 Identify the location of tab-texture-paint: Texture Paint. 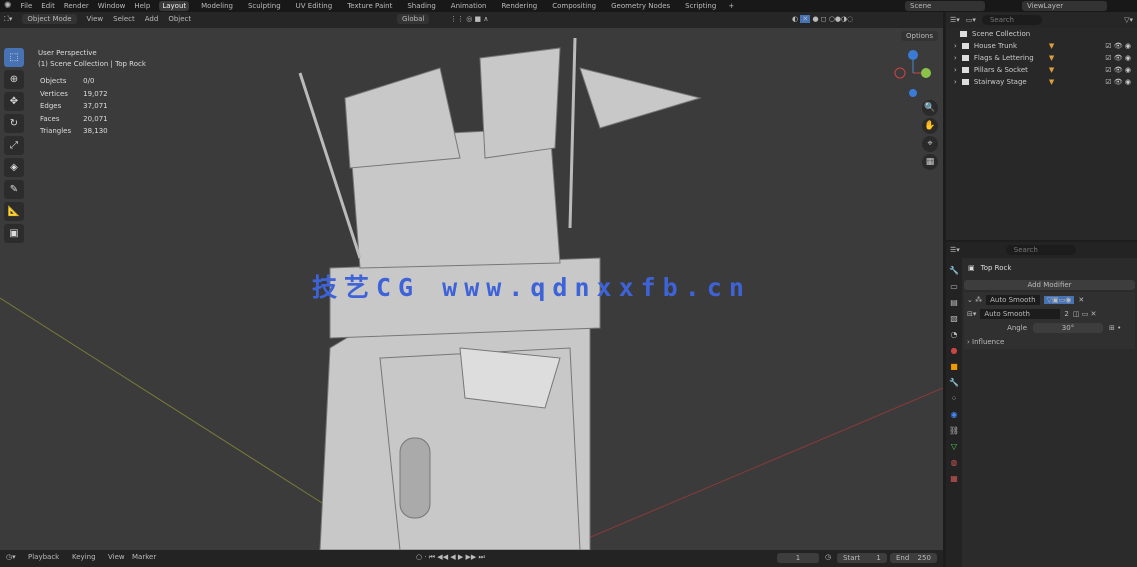
(369, 6).